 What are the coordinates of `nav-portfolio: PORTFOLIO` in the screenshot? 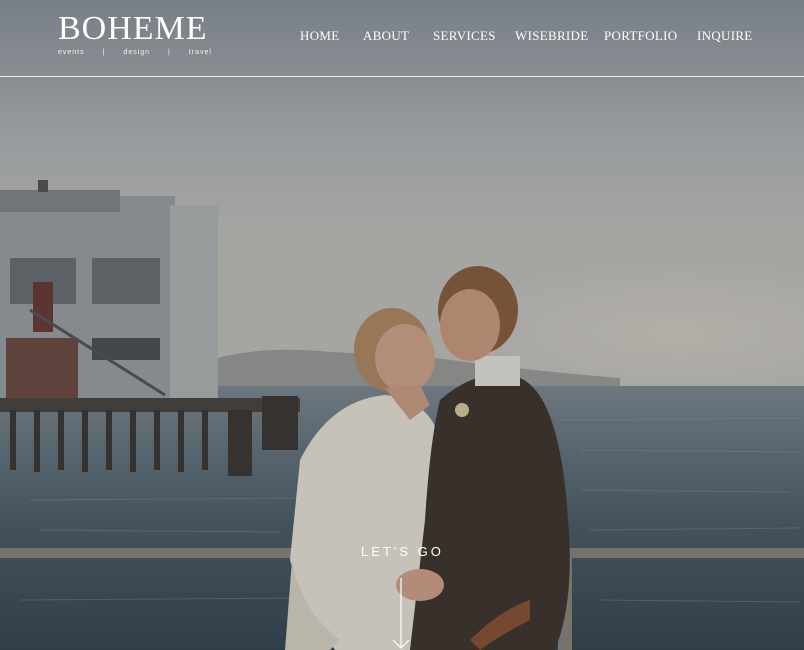 It's located at (640, 36).